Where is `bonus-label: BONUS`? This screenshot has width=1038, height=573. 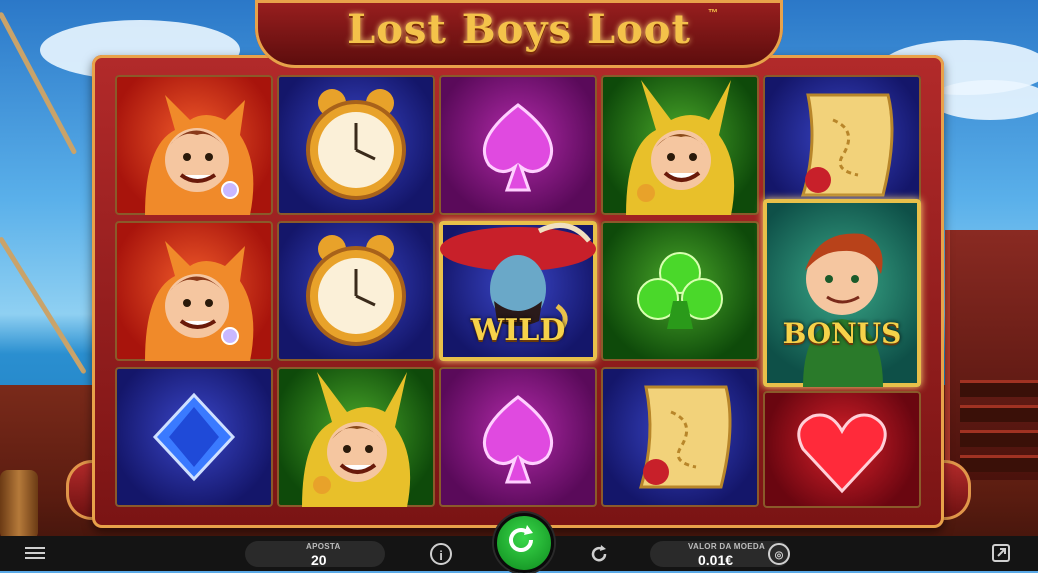 bonus-label: BONUS is located at coordinates (842, 333).